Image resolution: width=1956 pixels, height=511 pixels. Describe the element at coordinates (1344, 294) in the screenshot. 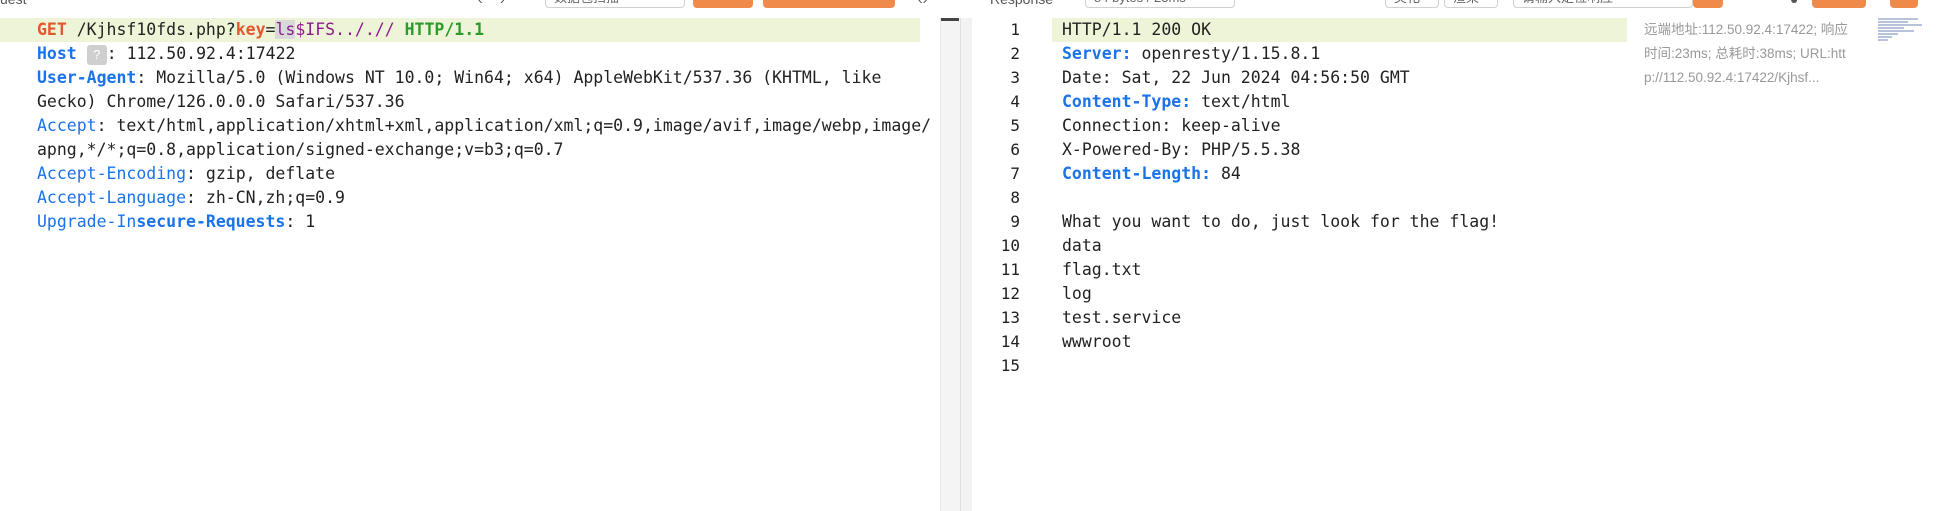

I see `body-line: log` at that location.